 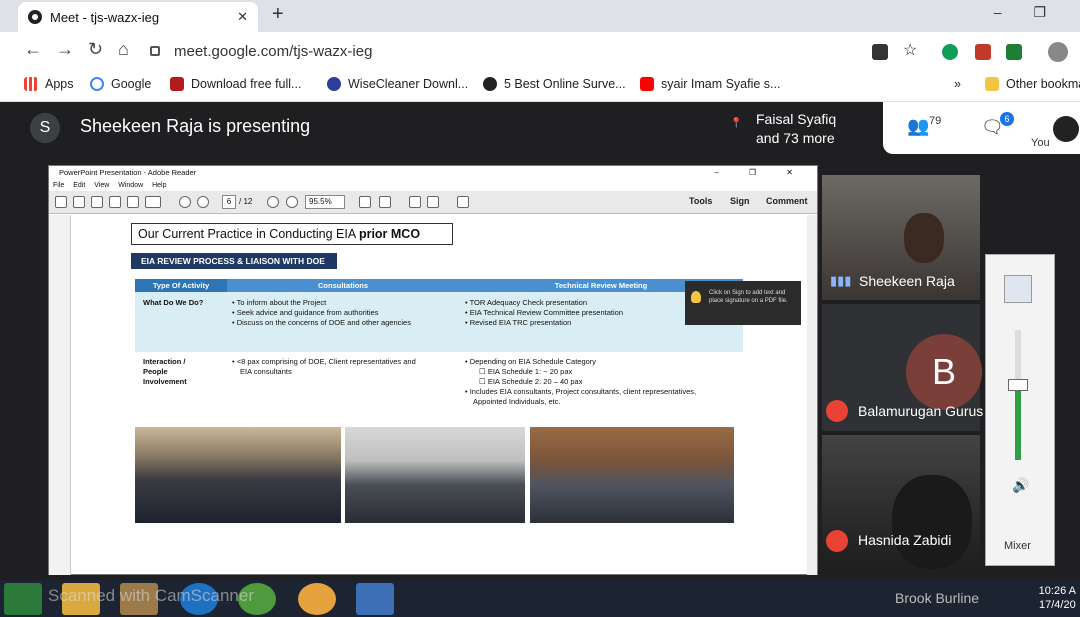 I want to click on self-avatar, so click(x=1066, y=129).